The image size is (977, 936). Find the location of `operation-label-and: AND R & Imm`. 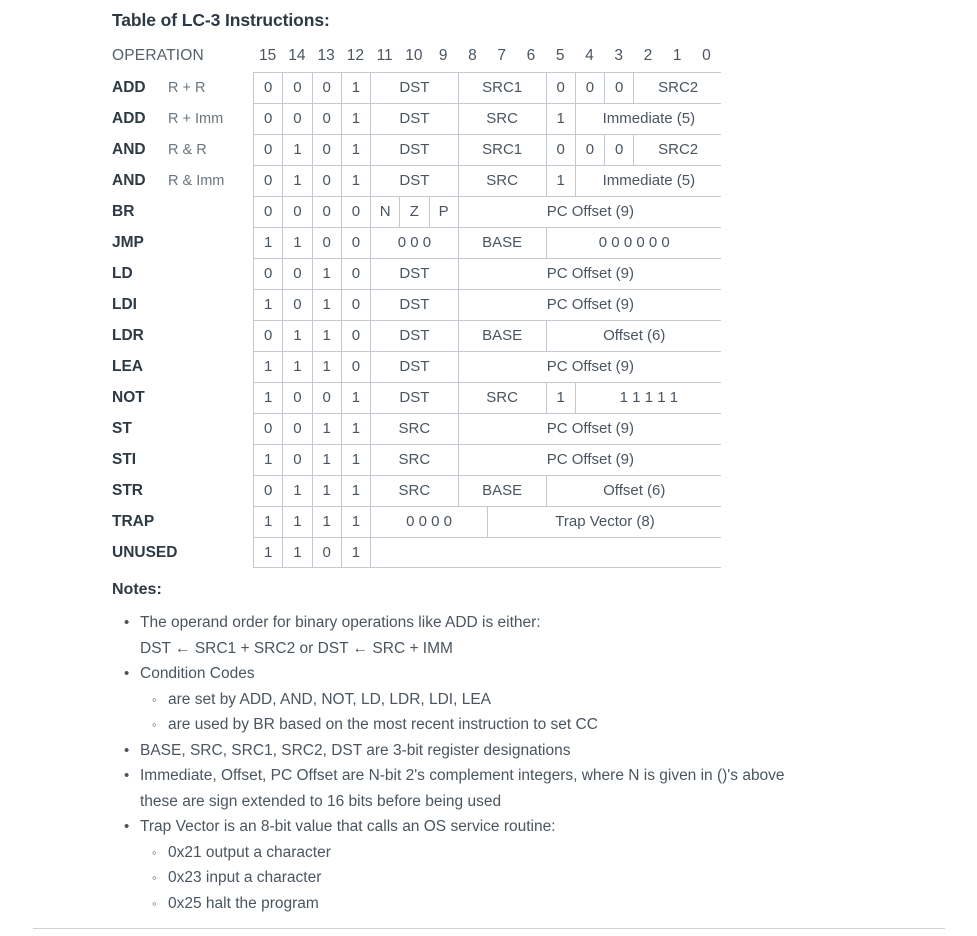

operation-label-and: AND R & Imm is located at coordinates (182, 180).